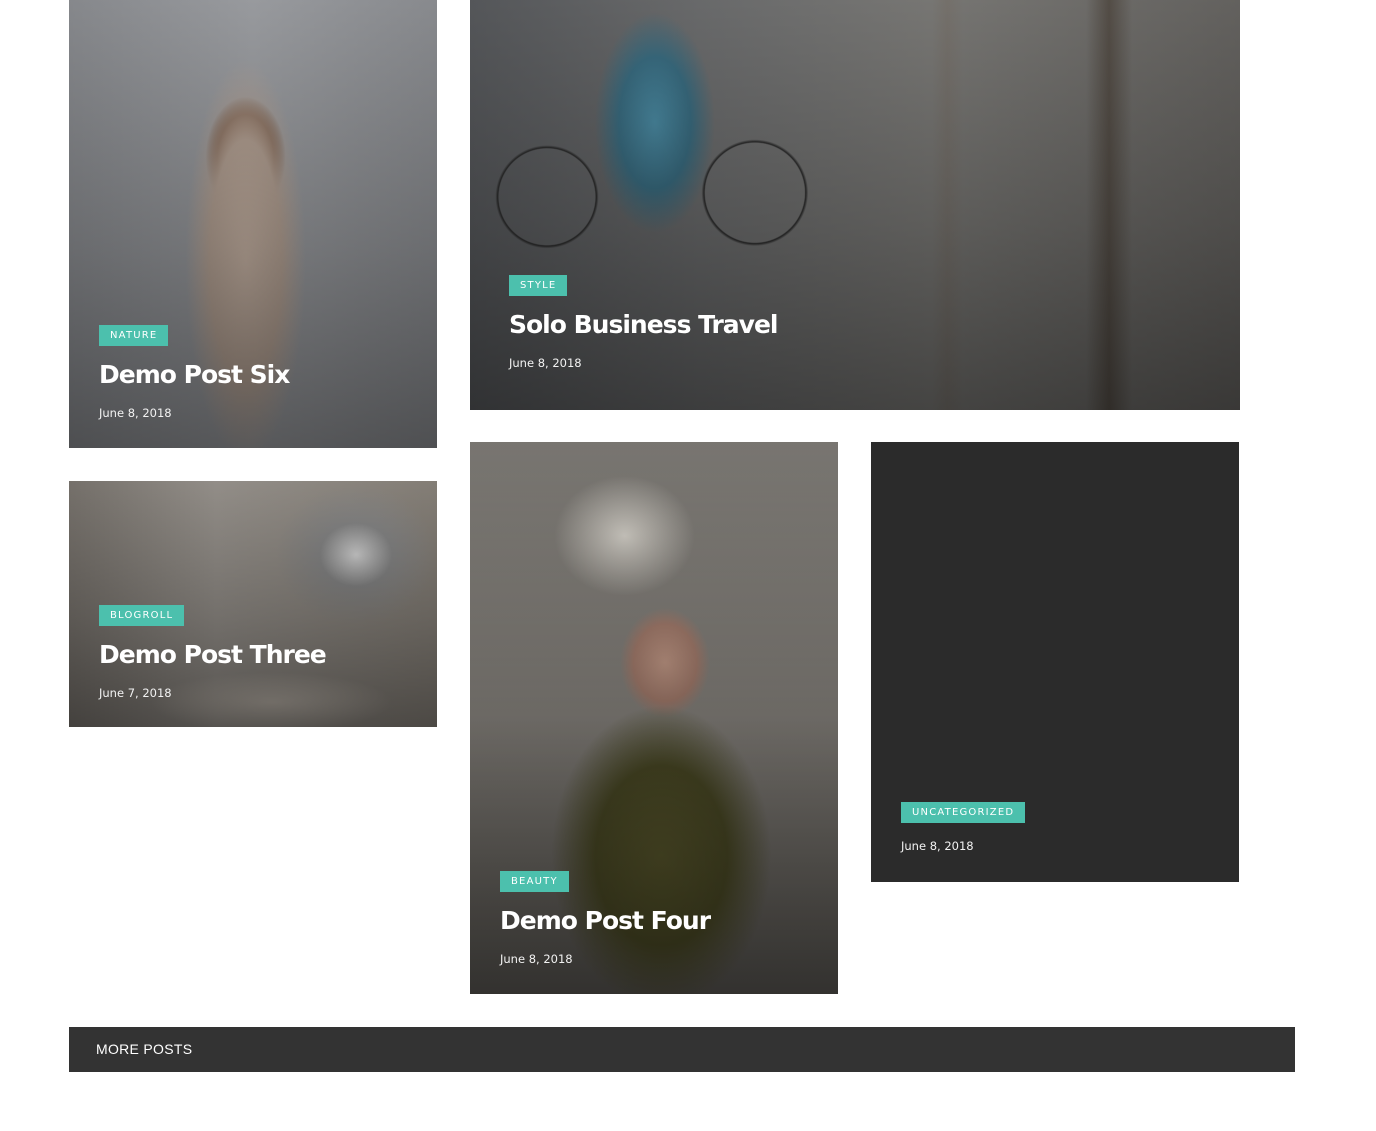 This screenshot has width=1376, height=1131. I want to click on post-meta: STYLE Solo Business Travel June 8, 2018, so click(643, 322).